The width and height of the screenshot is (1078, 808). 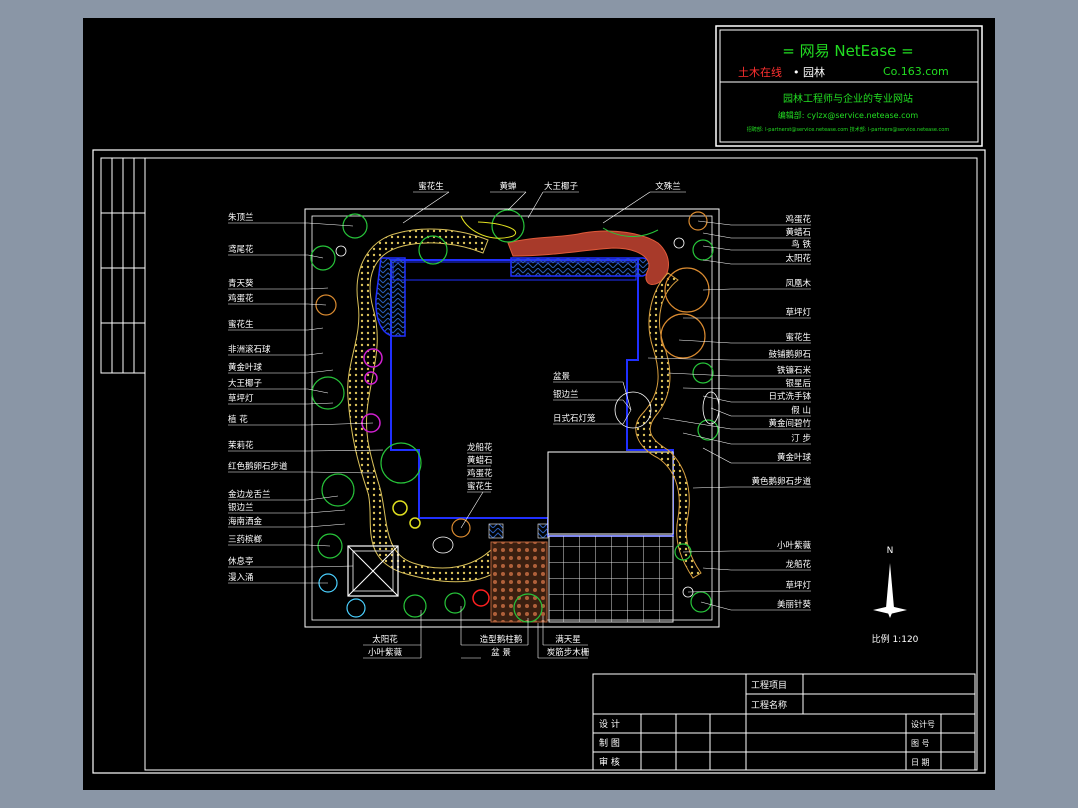 What do you see at coordinates (796, 72) in the screenshot?
I see `channel-sep: •` at bounding box center [796, 72].